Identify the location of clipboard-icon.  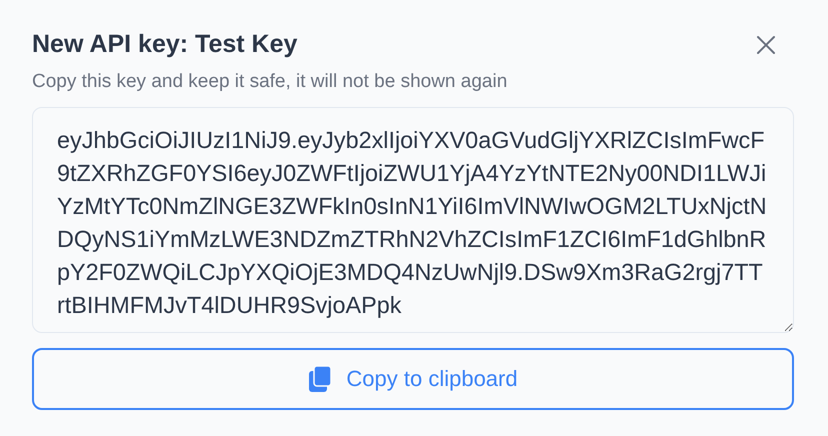
(320, 379).